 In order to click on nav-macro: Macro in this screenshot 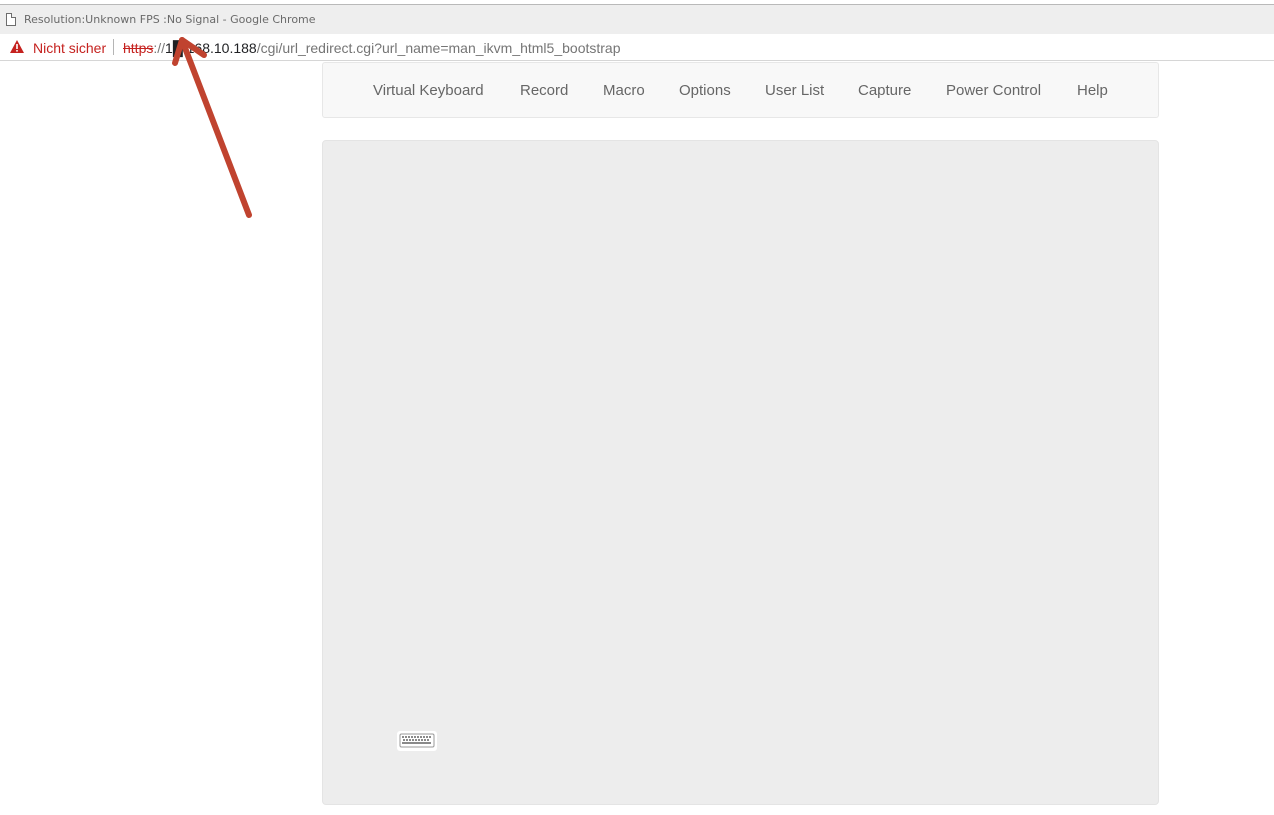, I will do `click(624, 90)`.